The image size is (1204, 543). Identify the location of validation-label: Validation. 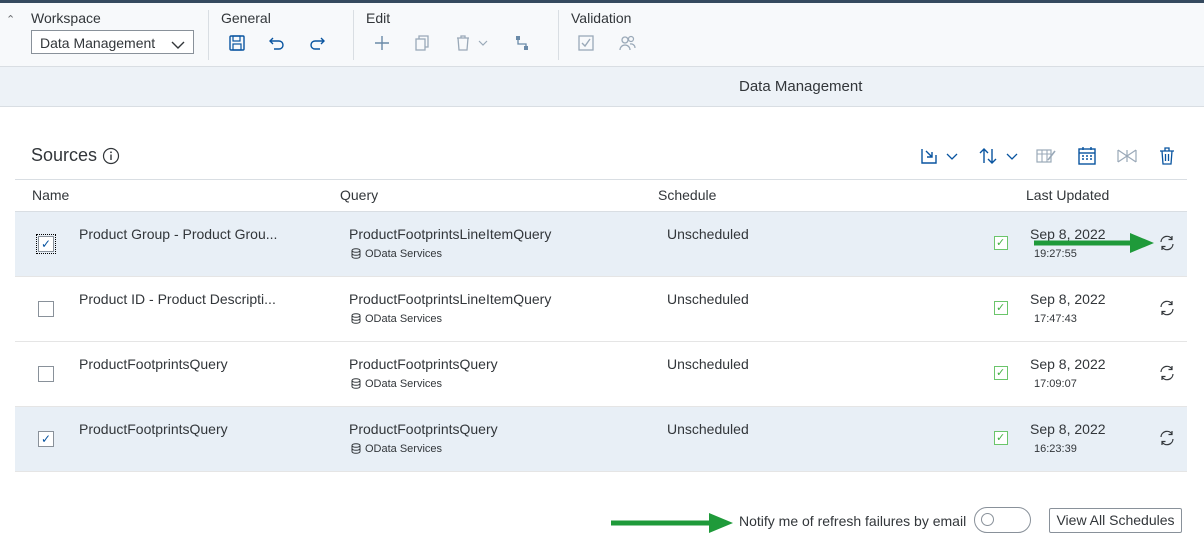
(601, 18).